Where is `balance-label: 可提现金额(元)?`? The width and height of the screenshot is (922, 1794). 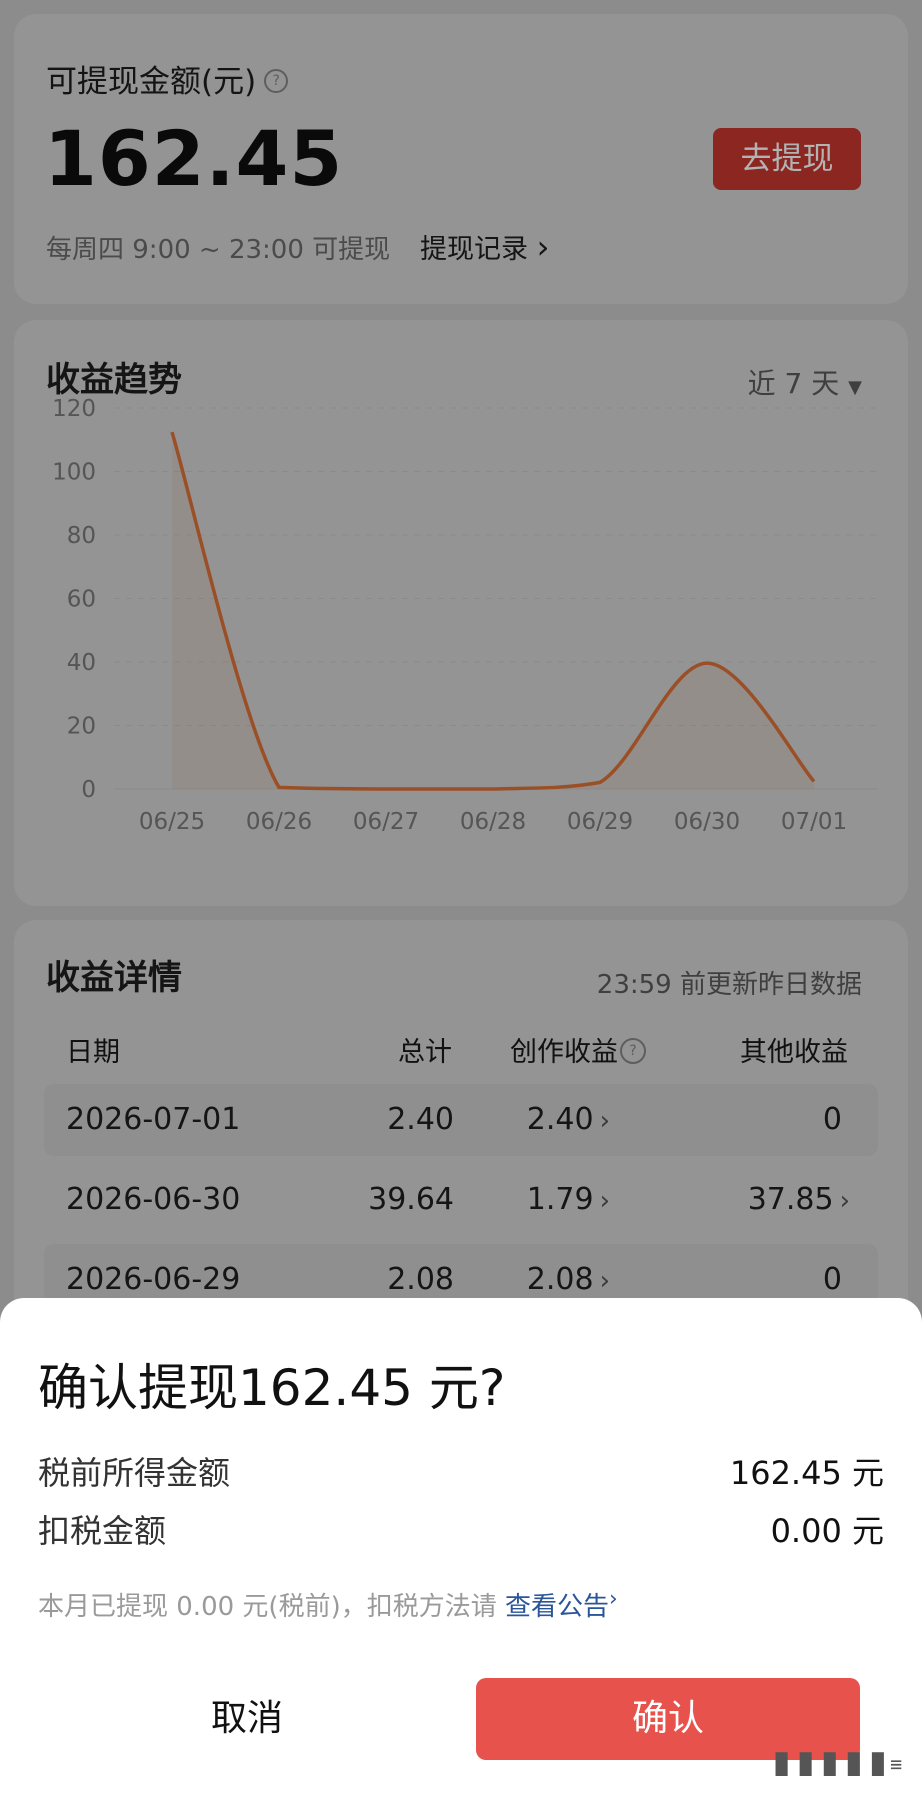 balance-label: 可提现金额(元)? is located at coordinates (167, 78).